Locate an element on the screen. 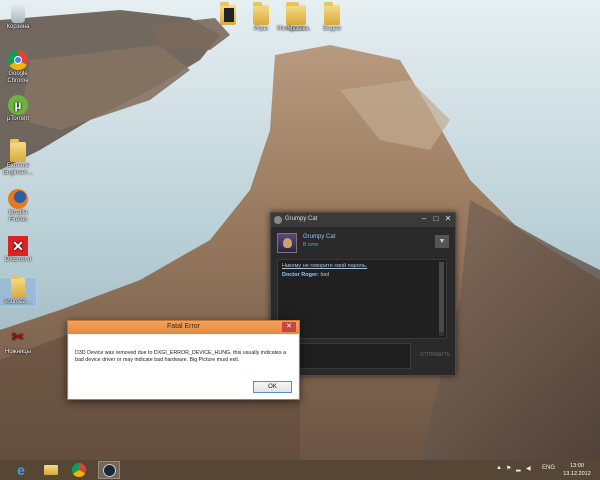  desktop-icon-recycle-bin: Корзина is located at coordinates (18, 17).